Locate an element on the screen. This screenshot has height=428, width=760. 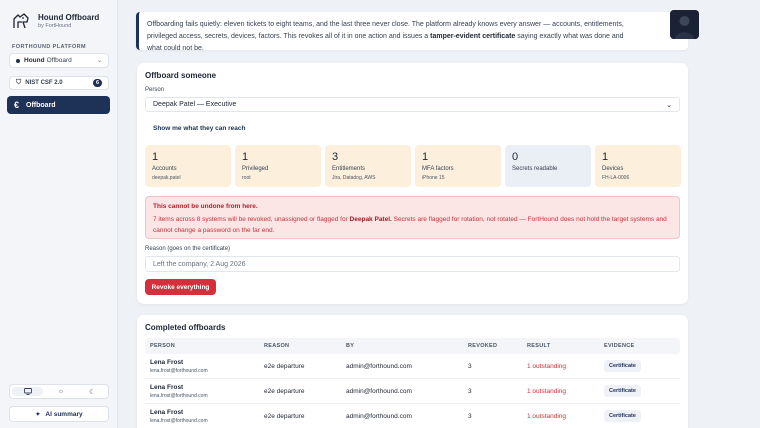
workspace-dot-icon is located at coordinates (18, 60).